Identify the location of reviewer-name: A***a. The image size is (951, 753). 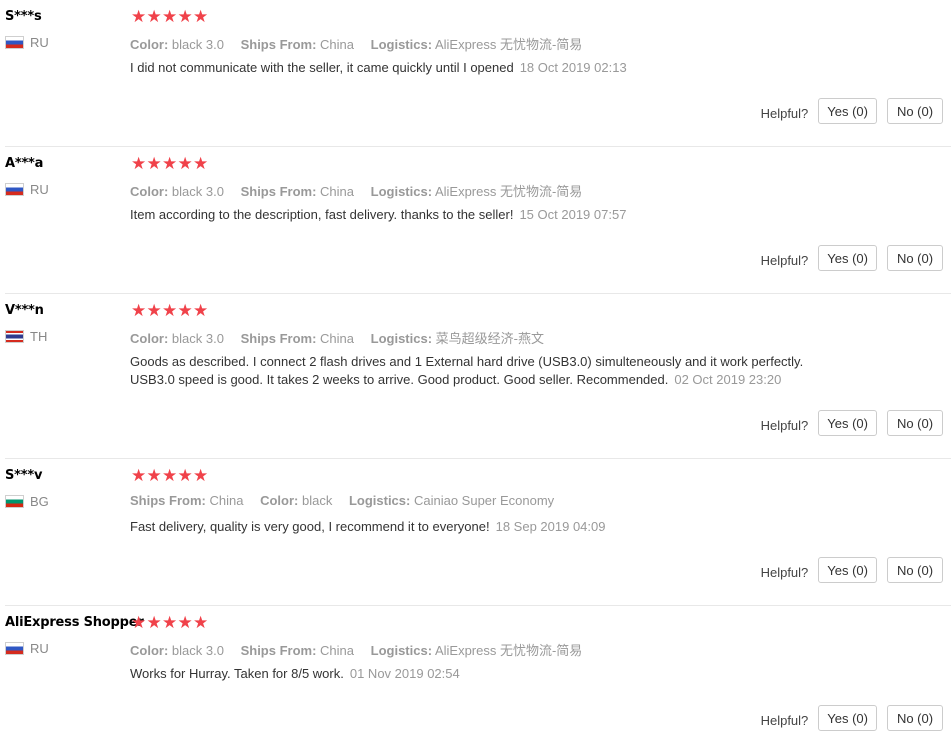
(24, 163).